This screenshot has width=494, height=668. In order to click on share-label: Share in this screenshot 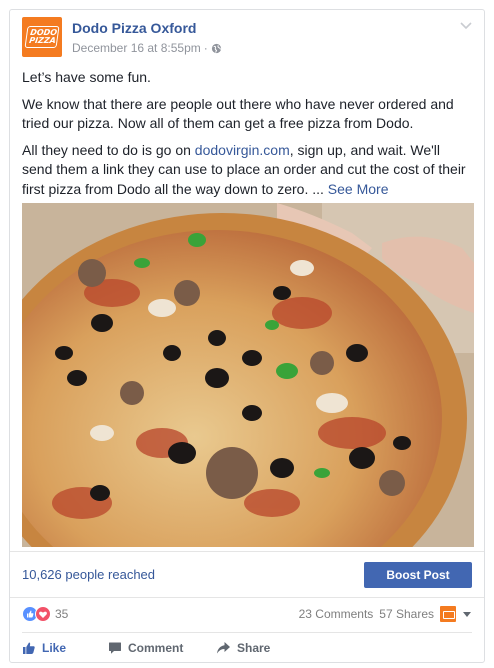, I will do `click(254, 648)`.